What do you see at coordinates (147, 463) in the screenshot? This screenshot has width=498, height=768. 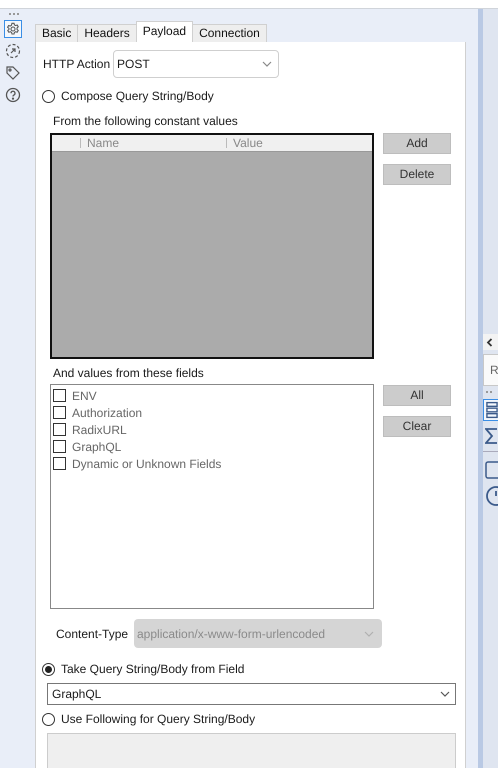 I see `field-name: Dynamic or Unknown Fields` at bounding box center [147, 463].